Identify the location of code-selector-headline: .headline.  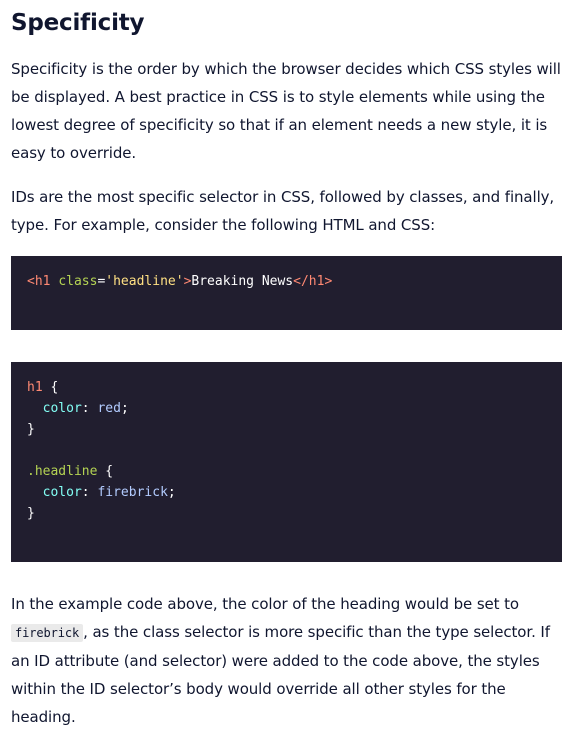
(62, 471).